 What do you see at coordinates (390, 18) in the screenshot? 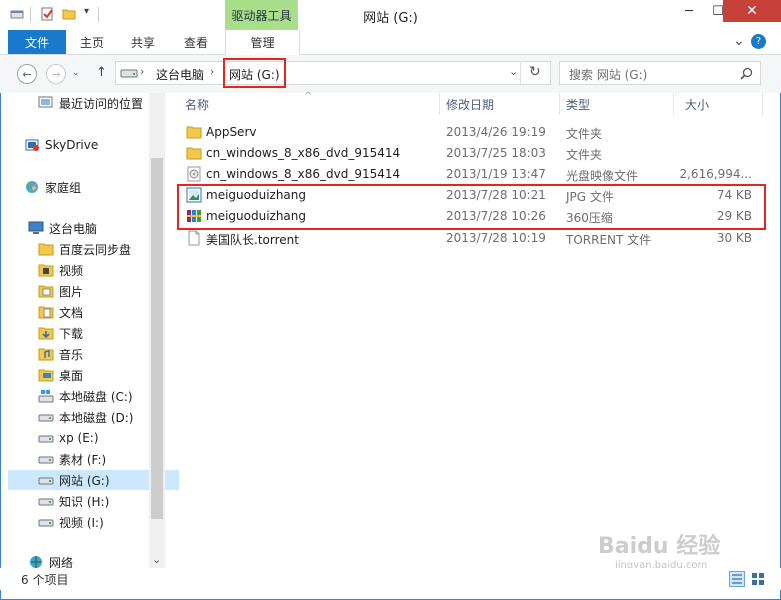
I see `window-title: 网站 (G:)` at bounding box center [390, 18].